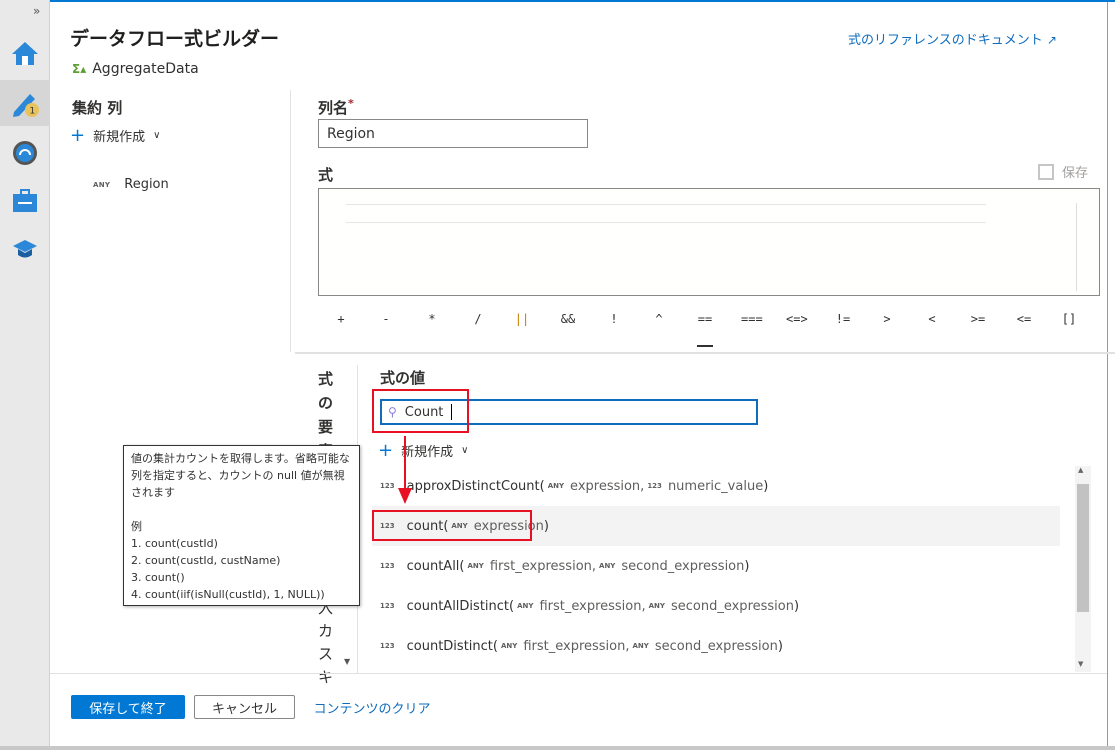 The image size is (1115, 750). I want to click on operator-button: <=, so click(1024, 319).